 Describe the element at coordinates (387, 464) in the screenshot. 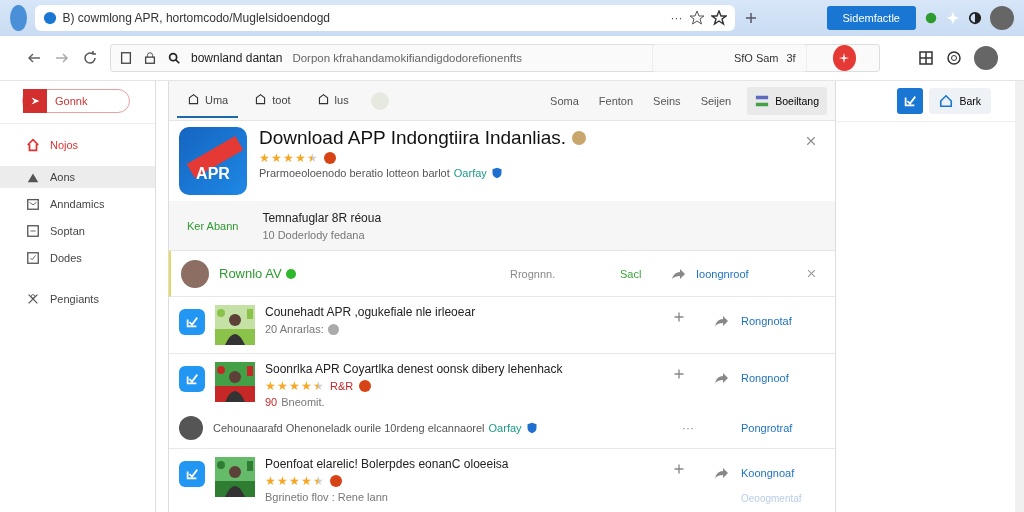

I see `app-title: Poenfoat elarelic! Bolerpdes eonanC oloeeisa` at that location.